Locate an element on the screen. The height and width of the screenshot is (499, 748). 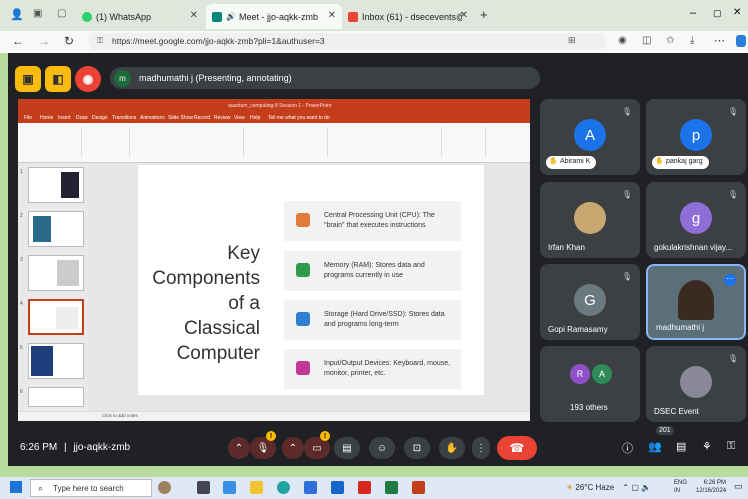
ppt-tab-review: Review is located at coordinates (222, 118).